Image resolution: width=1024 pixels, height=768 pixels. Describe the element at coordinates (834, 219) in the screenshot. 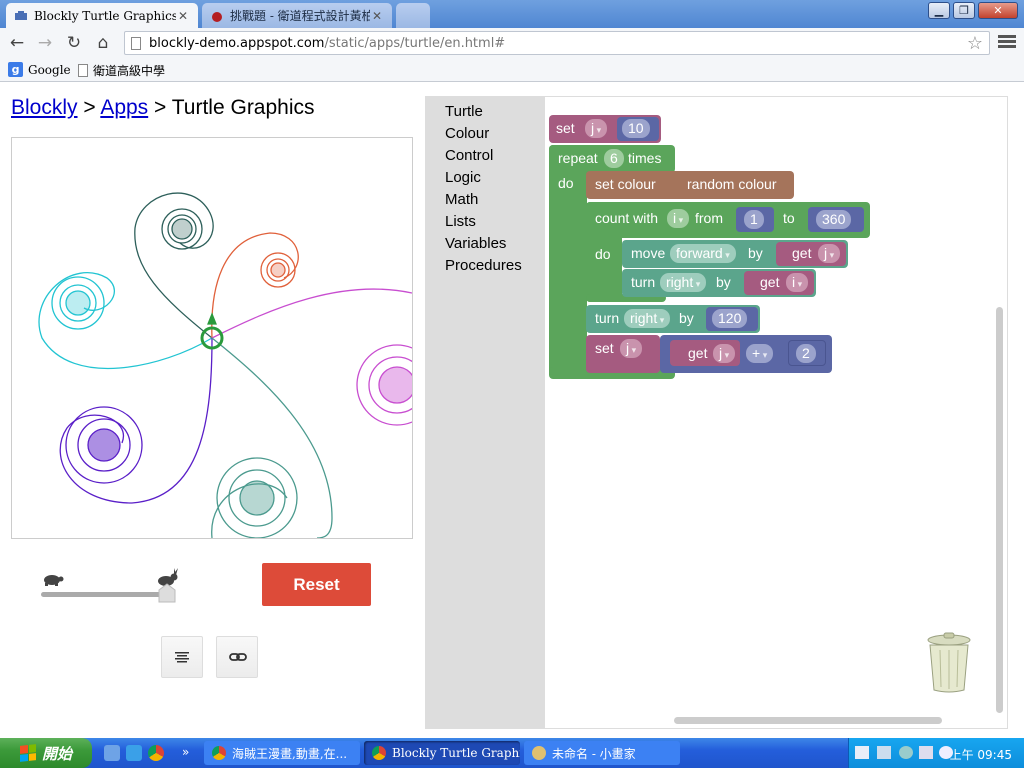

I see `to-number-field: 360` at that location.